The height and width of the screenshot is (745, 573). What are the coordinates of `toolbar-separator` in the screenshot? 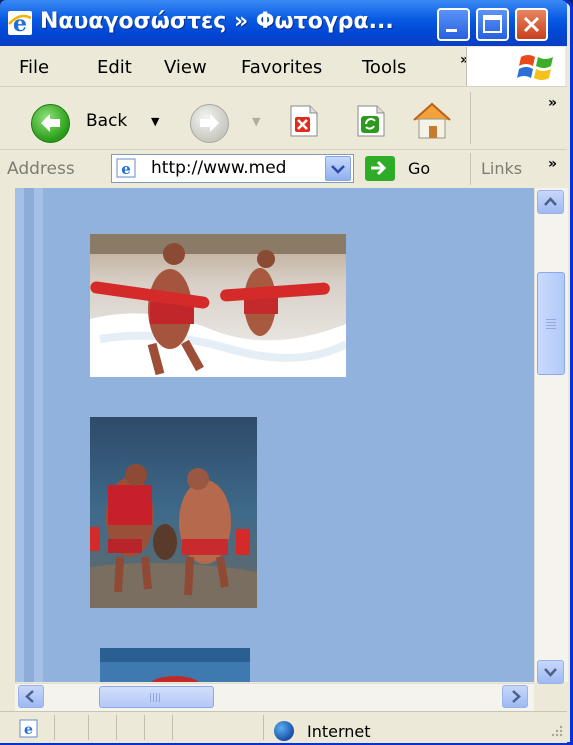 It's located at (470, 118).